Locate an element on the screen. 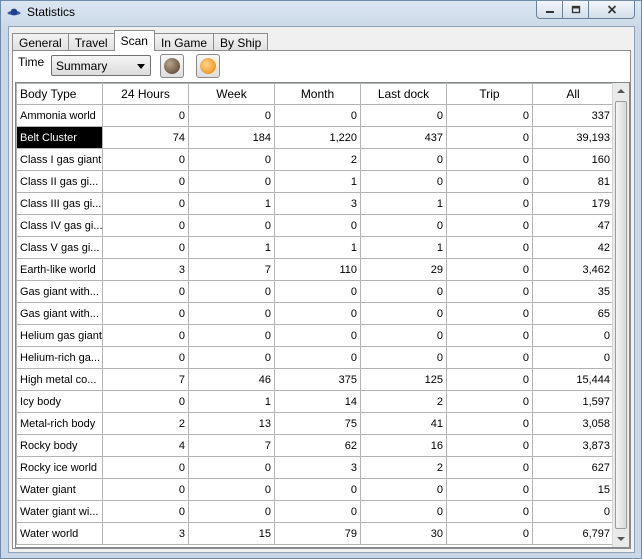  scroll-down-icon is located at coordinates (621, 539).